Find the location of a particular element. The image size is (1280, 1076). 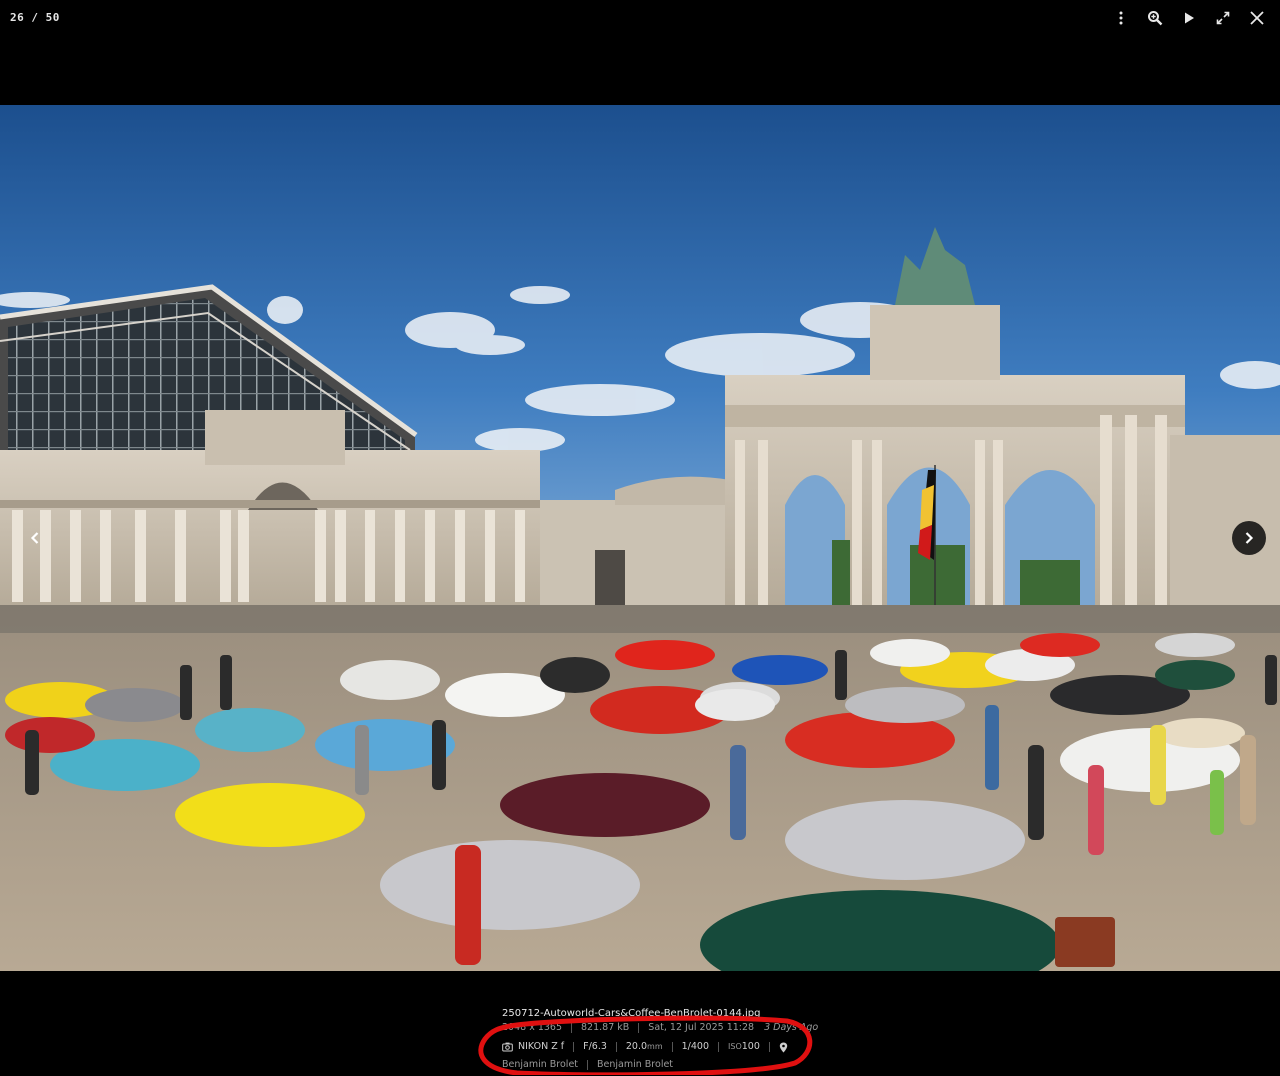

focal-length: 20.0mm is located at coordinates (644, 1047).